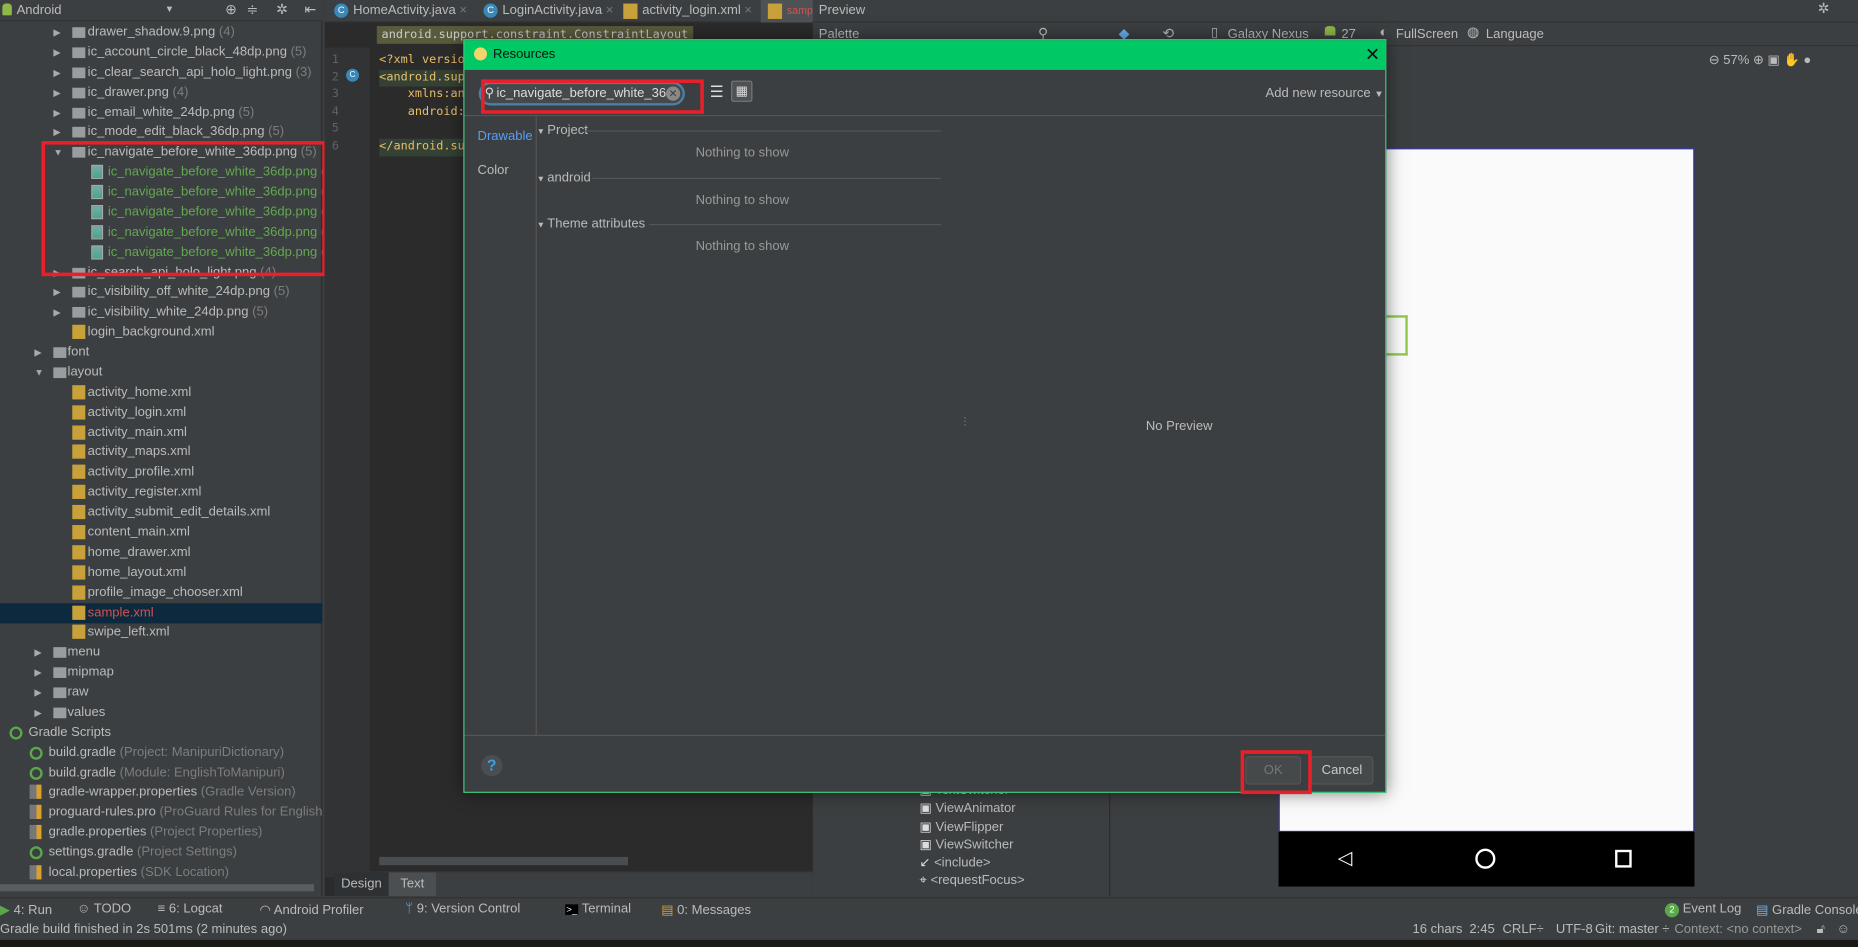 The image size is (1858, 947). I want to click on line-separator: CRLF÷, so click(1523, 929).